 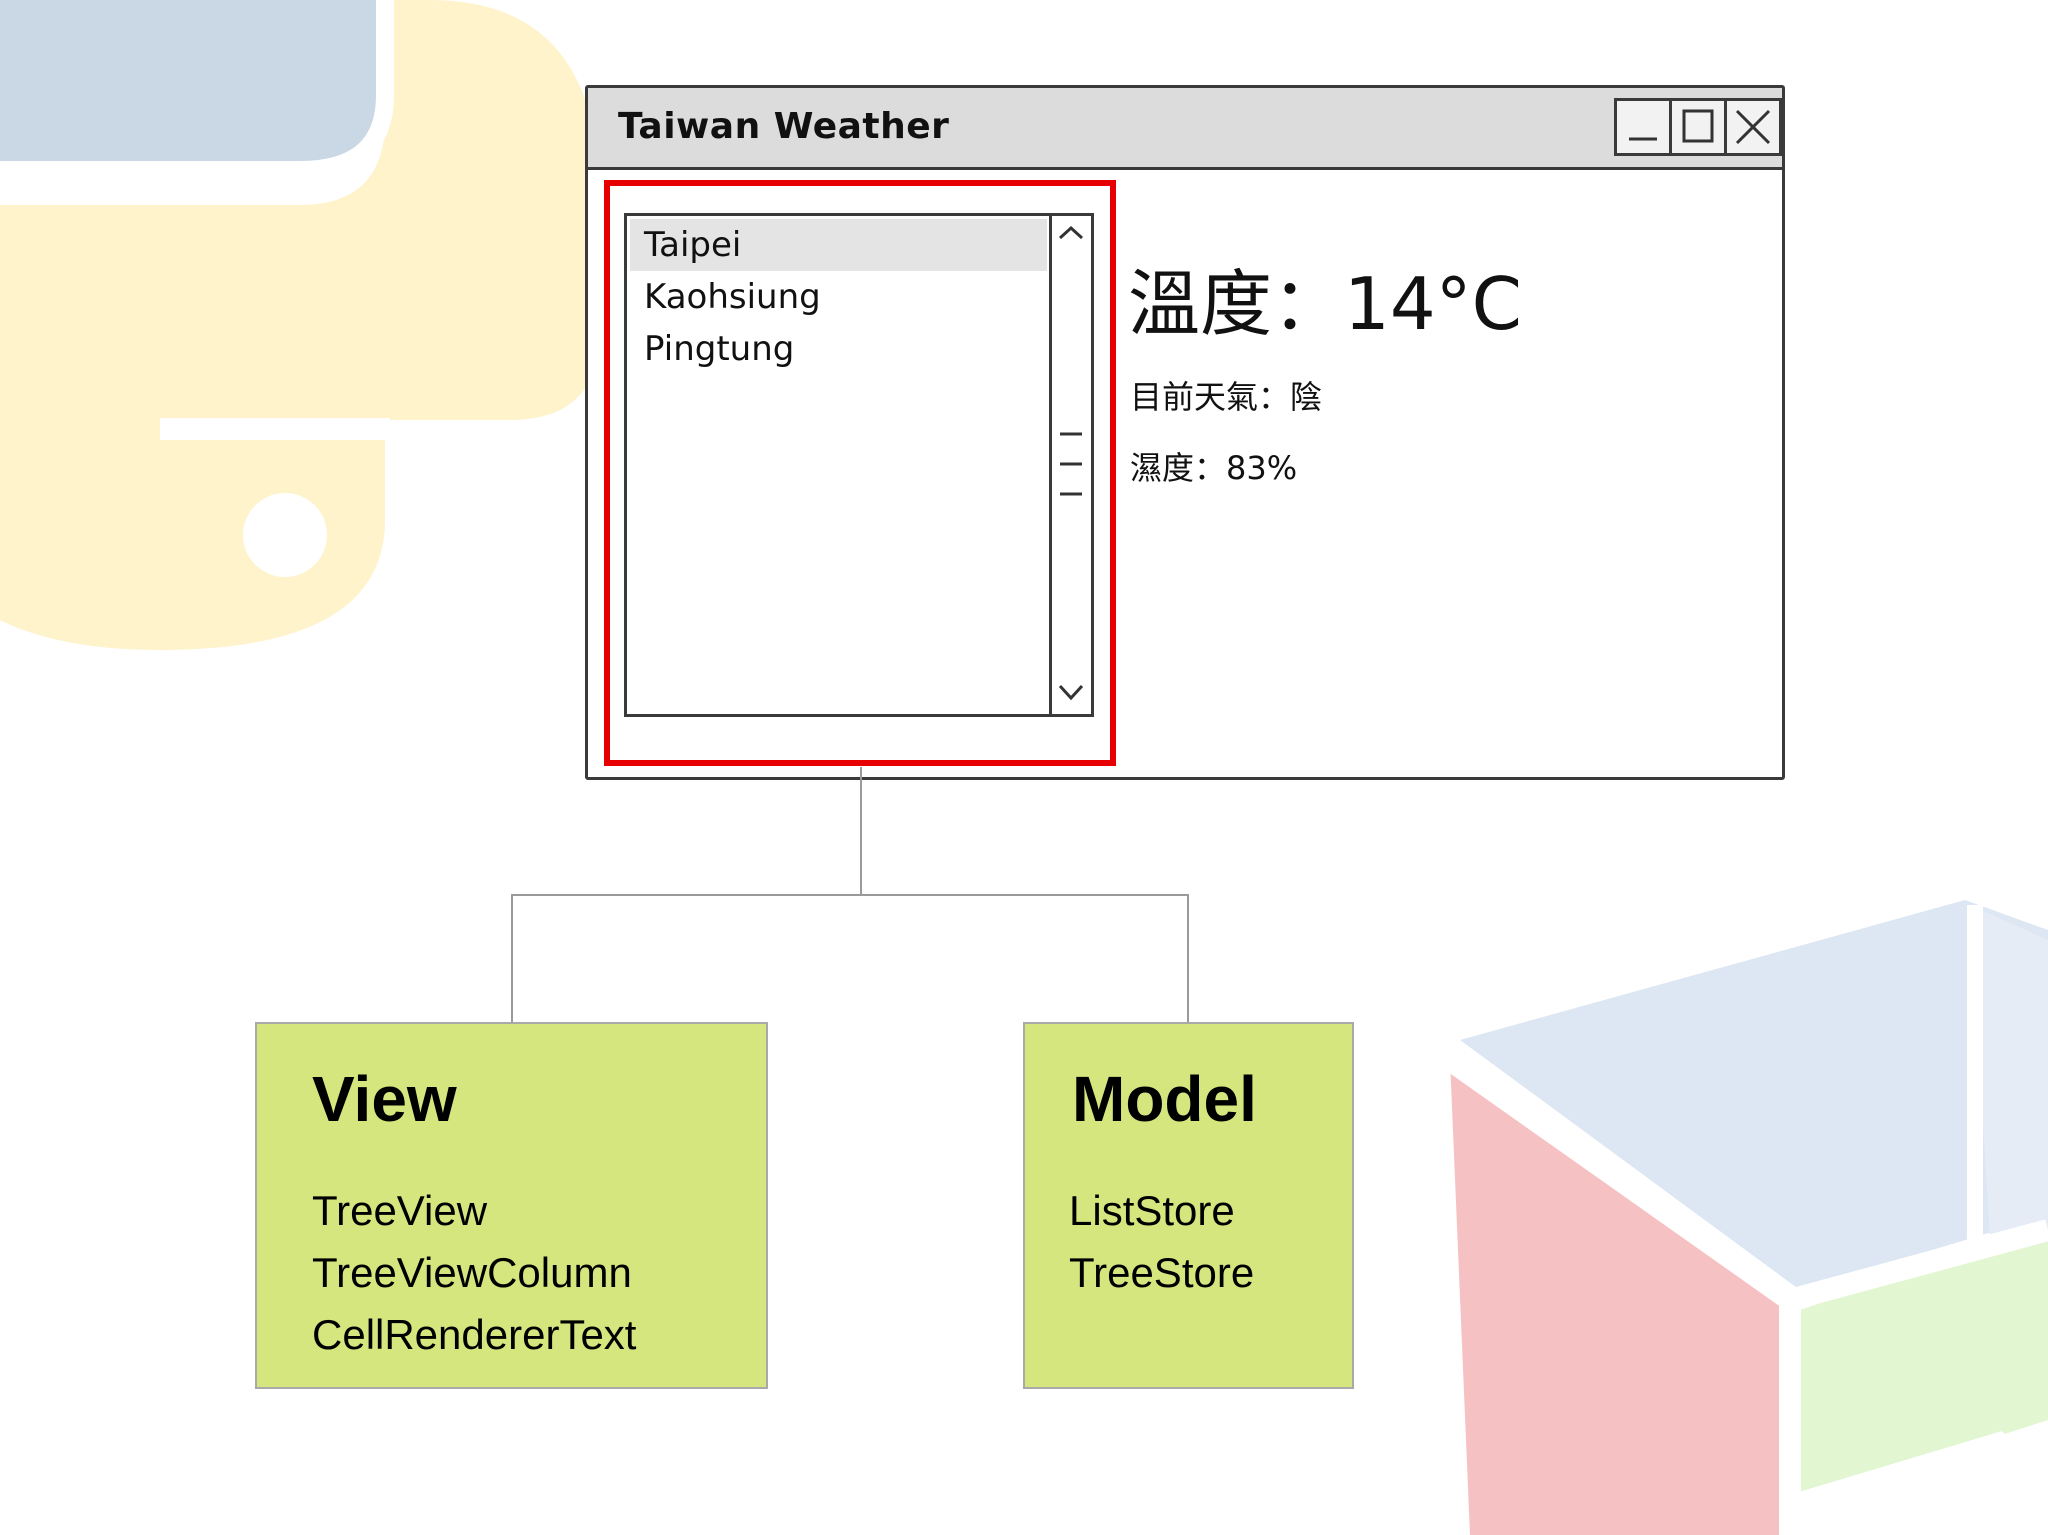 What do you see at coordinates (1164, 1099) in the screenshot?
I see `model-box-title: Model` at bounding box center [1164, 1099].